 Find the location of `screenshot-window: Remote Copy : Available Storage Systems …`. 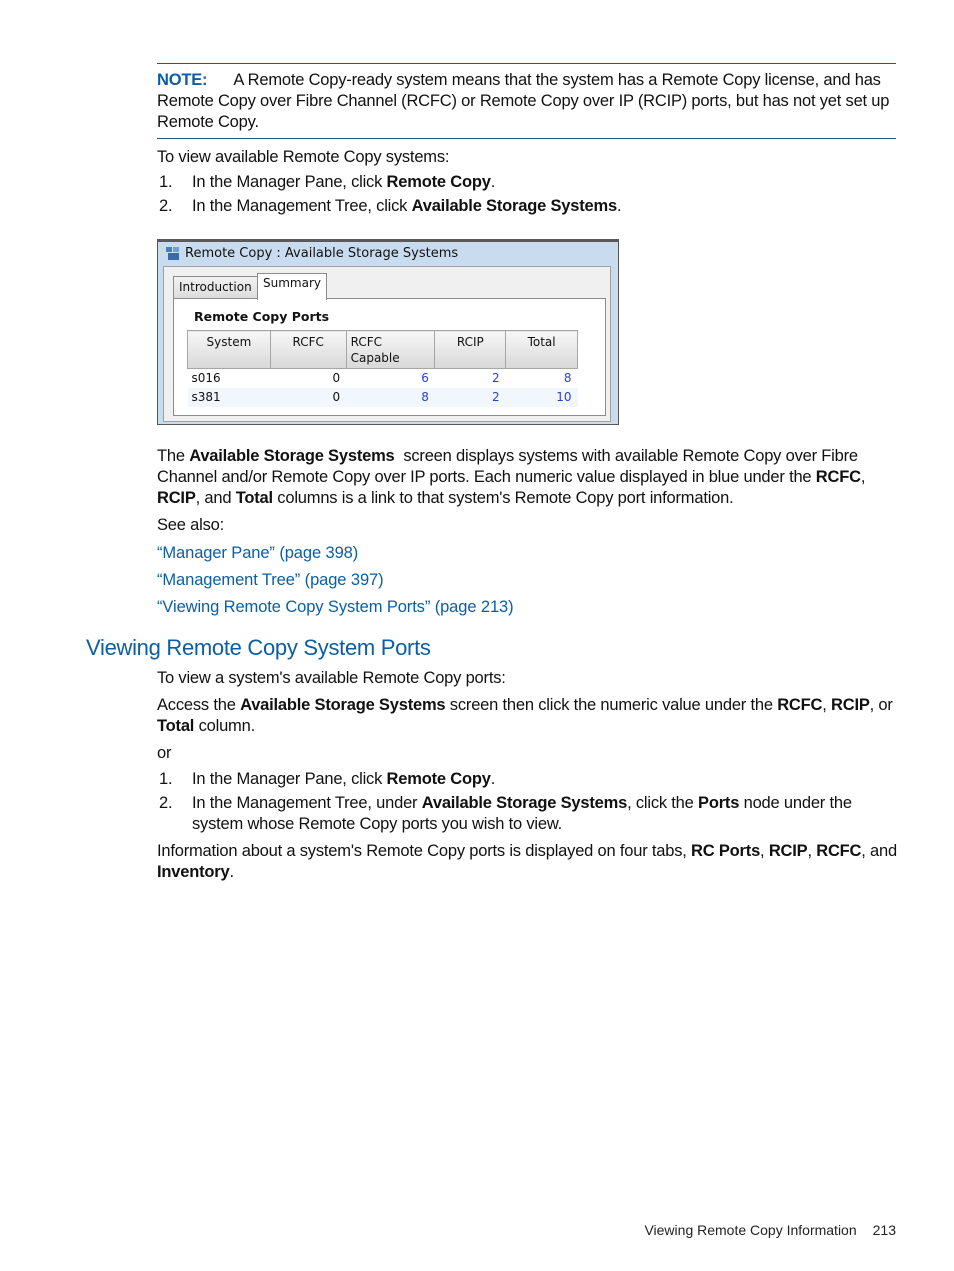

screenshot-window: Remote Copy : Available Storage Systems … is located at coordinates (388, 332).